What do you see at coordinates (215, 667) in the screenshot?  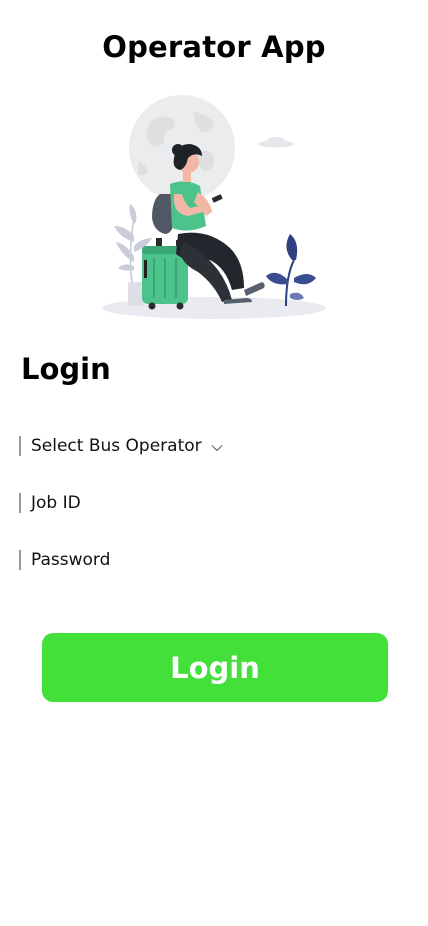 I see `login-button: Login` at bounding box center [215, 667].